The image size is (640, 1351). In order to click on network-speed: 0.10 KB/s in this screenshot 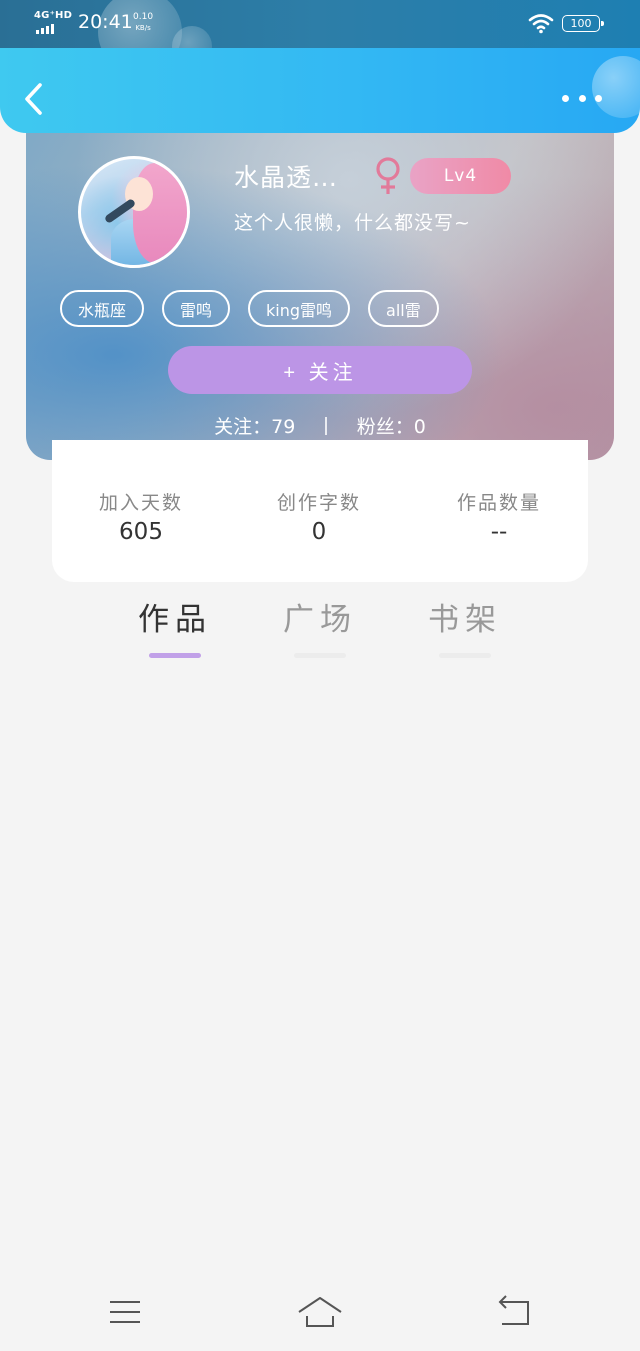, I will do `click(143, 23)`.